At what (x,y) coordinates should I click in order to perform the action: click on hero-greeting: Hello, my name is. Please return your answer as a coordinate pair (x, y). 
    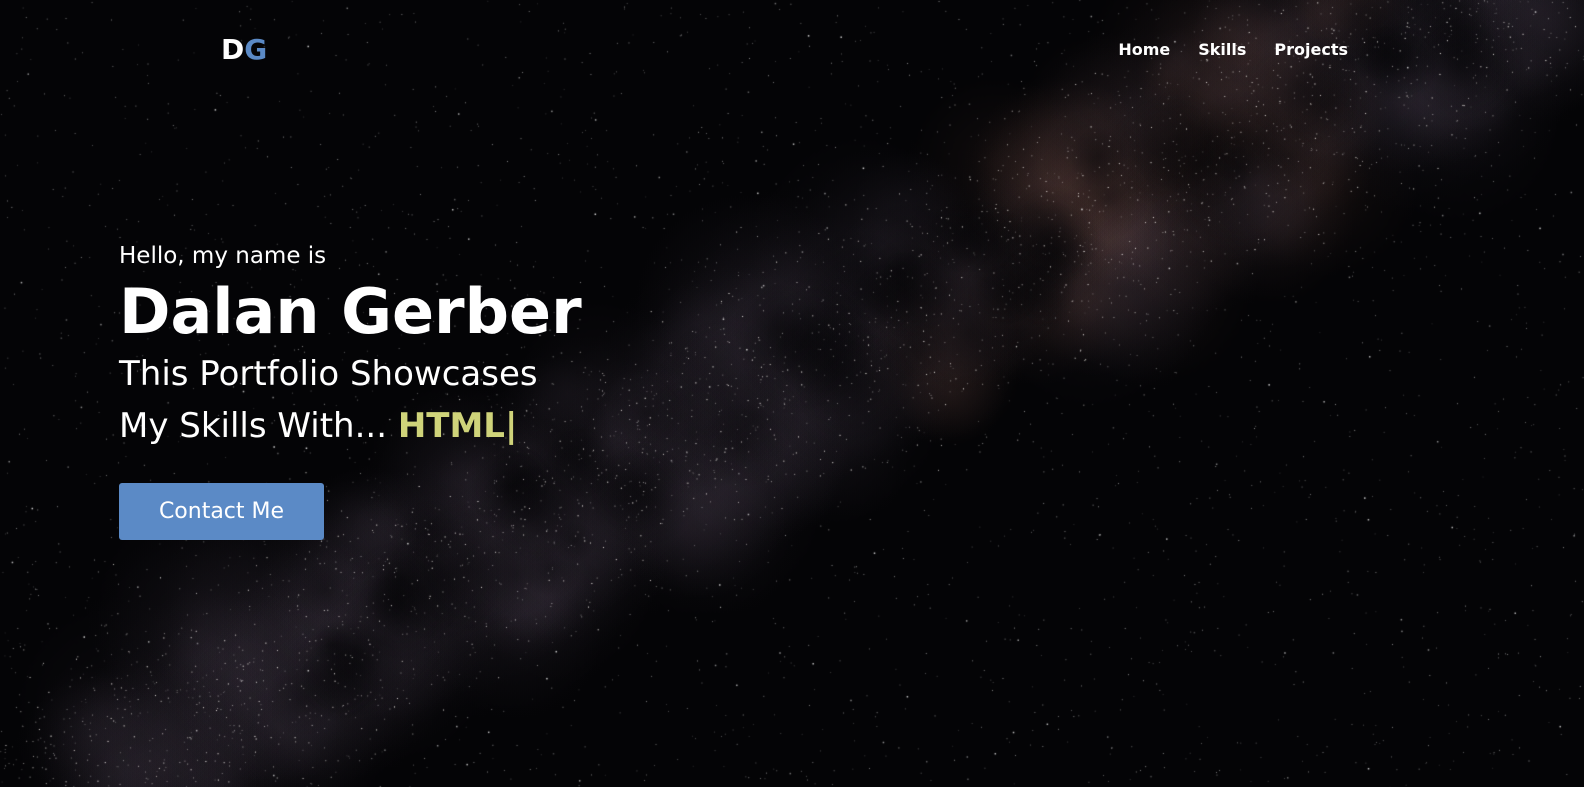
    Looking at the image, I should click on (223, 256).